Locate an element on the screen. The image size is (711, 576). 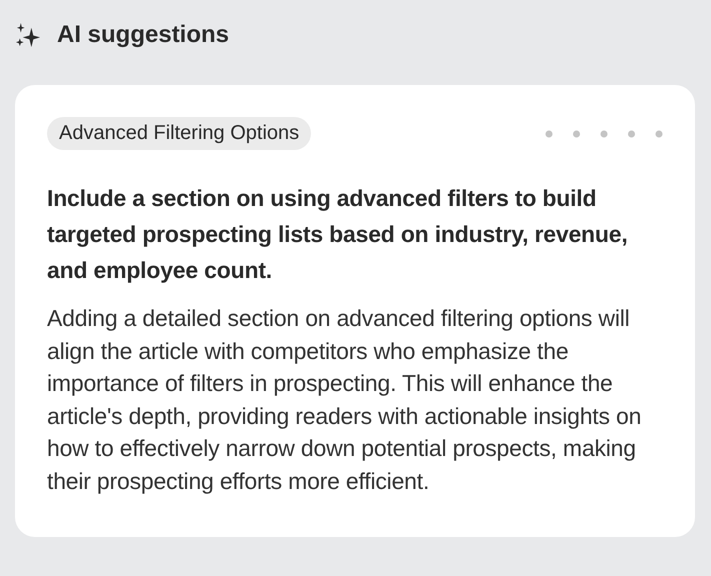
panel-title: AI suggestions is located at coordinates (143, 35).